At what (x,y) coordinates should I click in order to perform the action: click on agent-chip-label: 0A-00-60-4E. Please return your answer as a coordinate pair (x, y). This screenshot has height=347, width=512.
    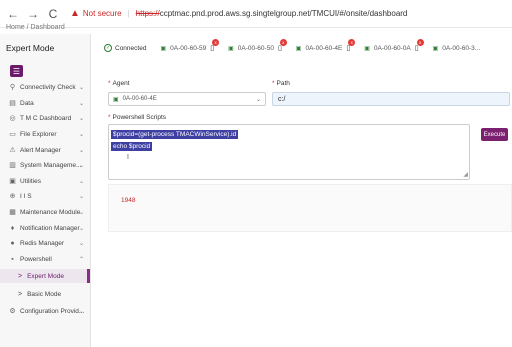
    Looking at the image, I should click on (324, 48).